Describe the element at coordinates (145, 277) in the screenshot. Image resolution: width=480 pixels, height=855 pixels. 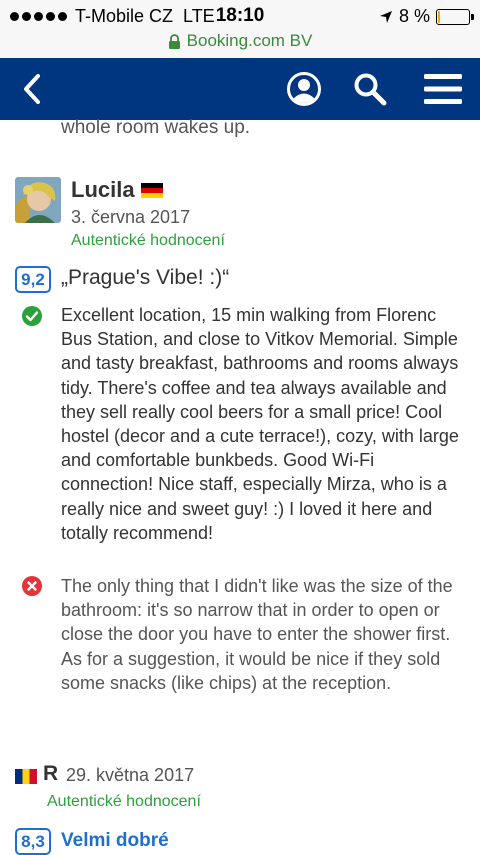
I see `review-title: „Prague's Vibe! :)“` at that location.